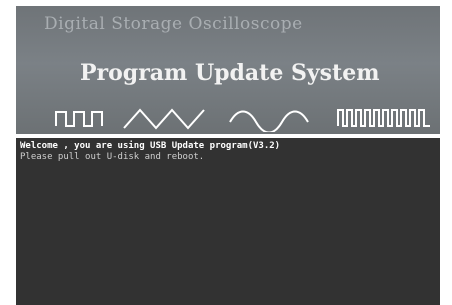  What do you see at coordinates (269, 121) in the screenshot?
I see `sine-wave-icon` at bounding box center [269, 121].